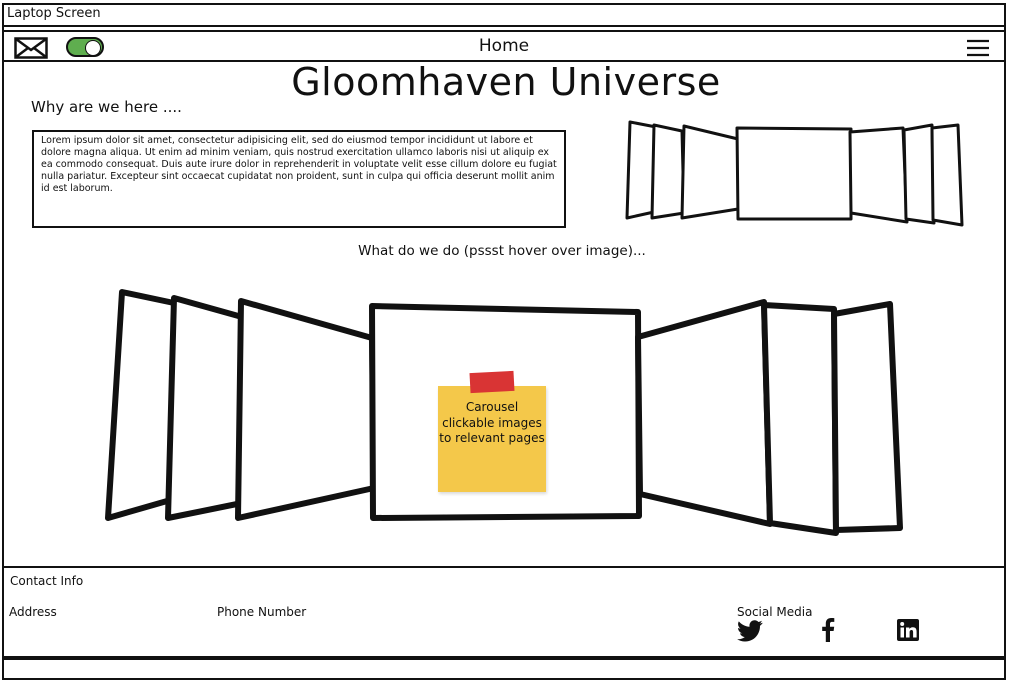 The width and height of the screenshot is (1012, 683). What do you see at coordinates (504, 669) in the screenshot?
I see `footer-bottom-bar` at bounding box center [504, 669].